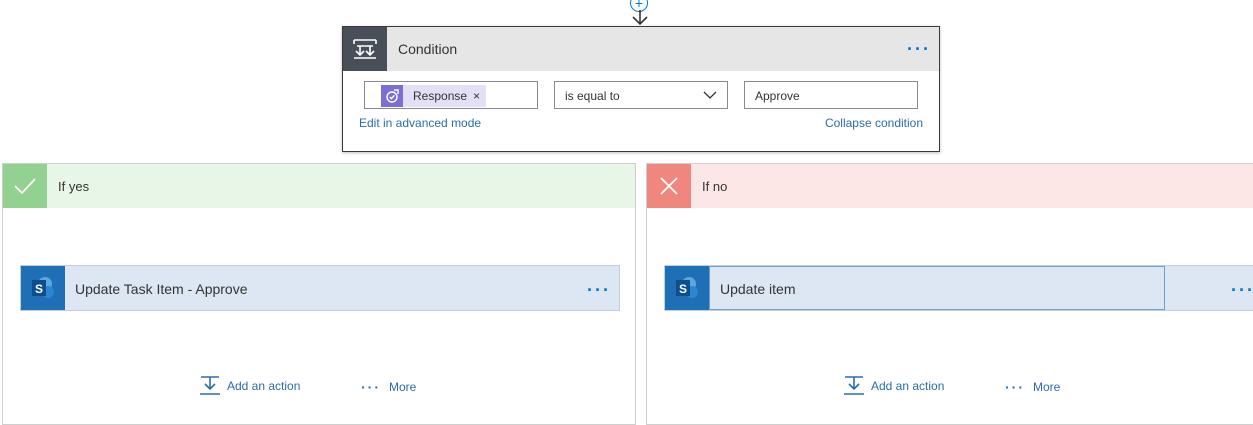 The image size is (1253, 425). I want to click on condition-menu-button: ···, so click(919, 49).